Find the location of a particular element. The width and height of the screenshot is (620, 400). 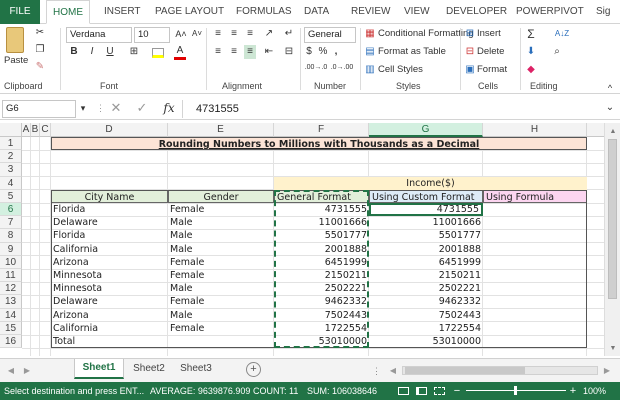

expand-formula-bar-icon: ⌄ is located at coordinates (610, 108).